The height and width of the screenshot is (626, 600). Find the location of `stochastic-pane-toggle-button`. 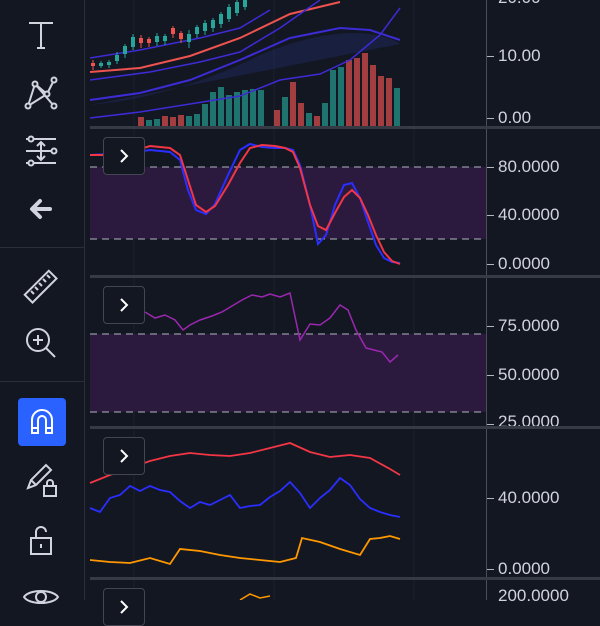

stochastic-pane-toggle-button is located at coordinates (124, 156).